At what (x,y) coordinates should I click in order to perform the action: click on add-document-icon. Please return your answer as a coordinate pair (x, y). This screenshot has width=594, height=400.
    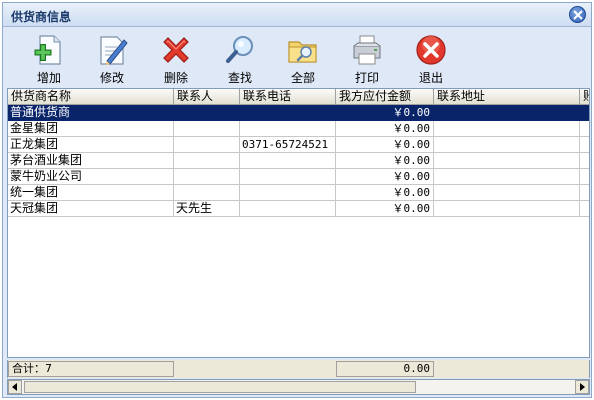
    Looking at the image, I should click on (47, 50).